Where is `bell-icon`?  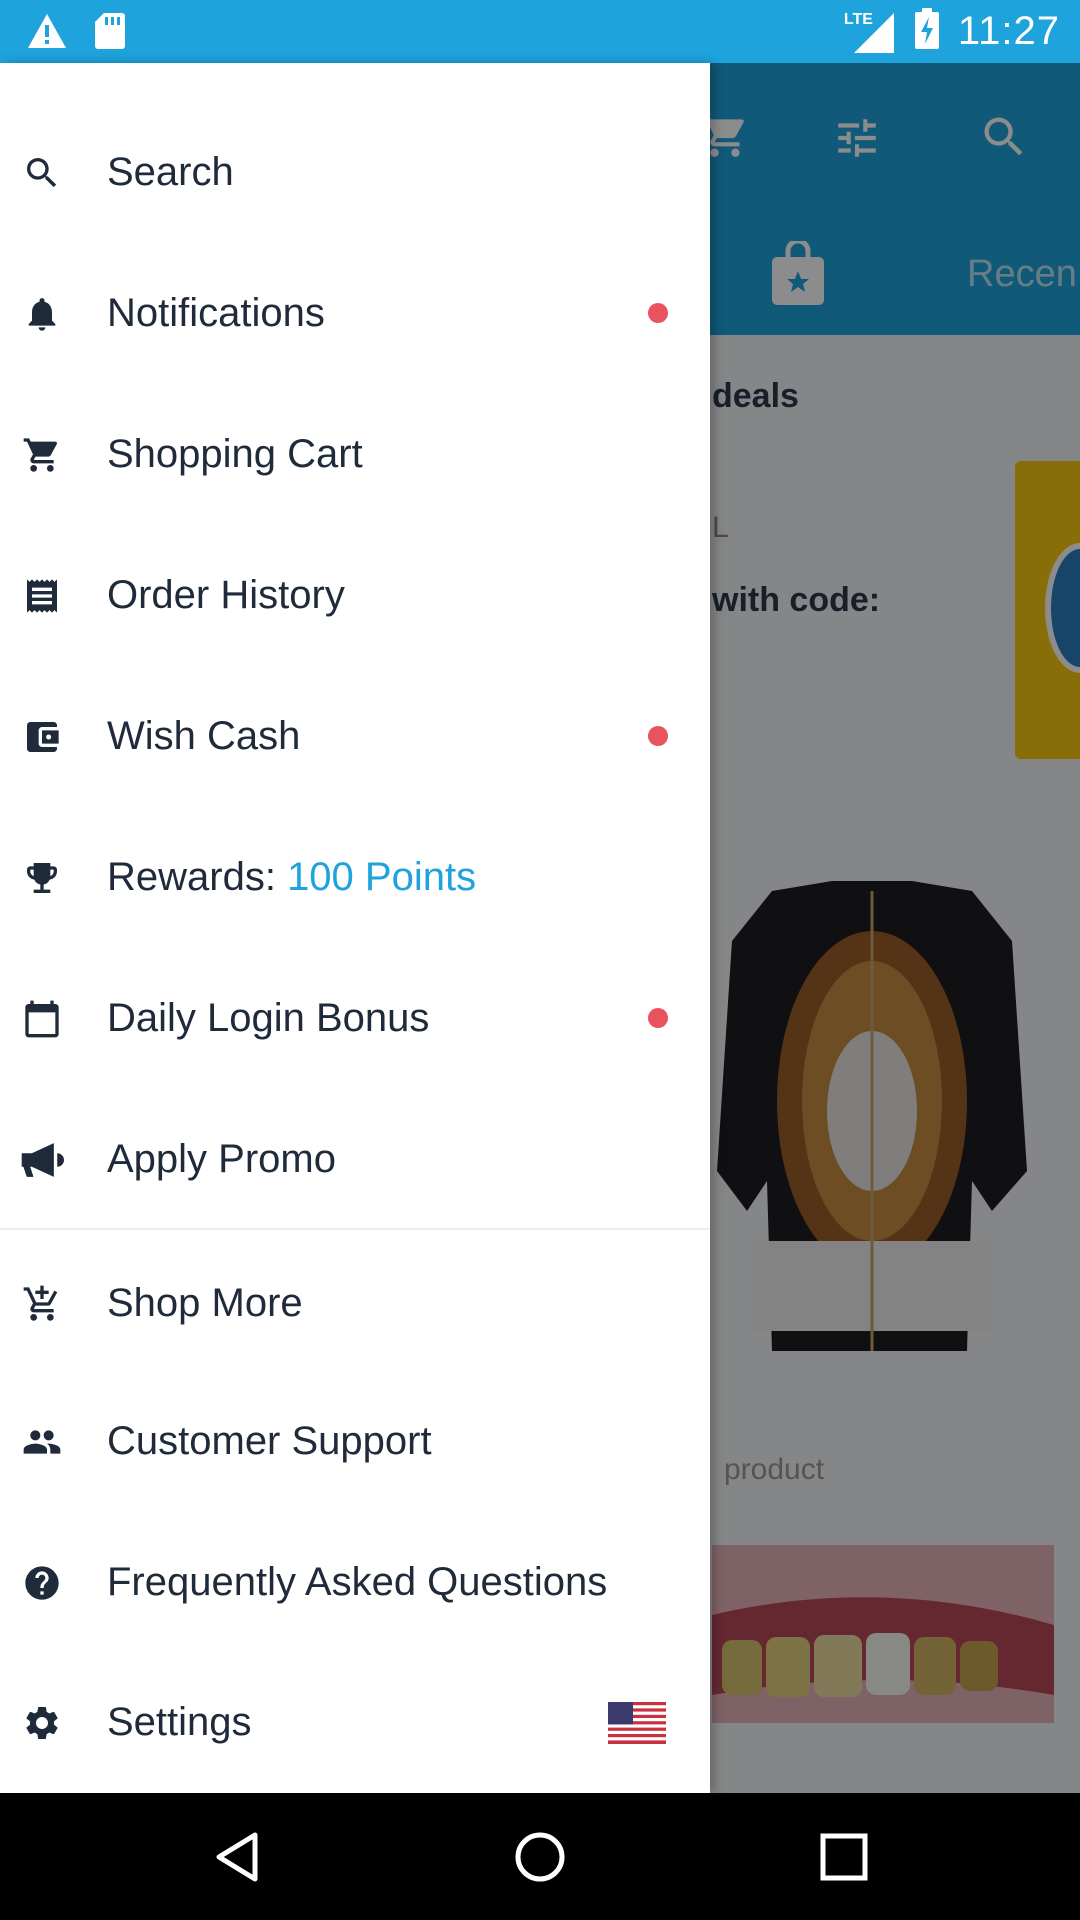 bell-icon is located at coordinates (42, 314).